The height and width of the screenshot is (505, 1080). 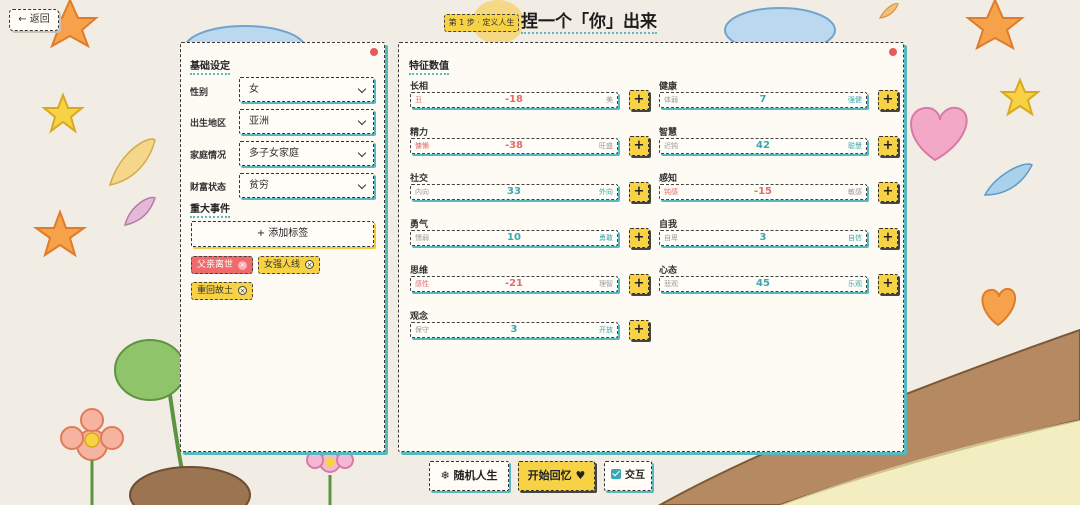 I want to click on trait-high-label: 强健, so click(x=855, y=100).